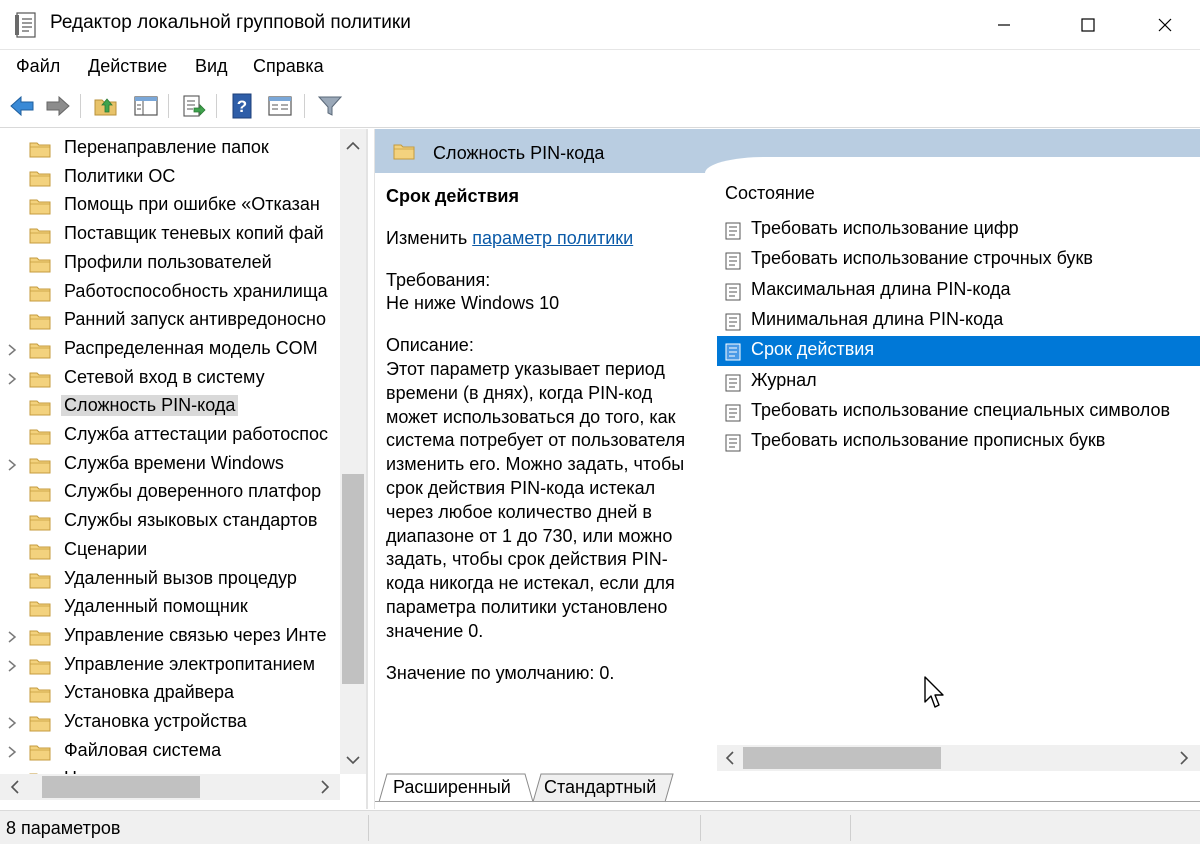 This screenshot has height=844, width=1200. I want to click on policy-list-item: Журнал, so click(958, 382).